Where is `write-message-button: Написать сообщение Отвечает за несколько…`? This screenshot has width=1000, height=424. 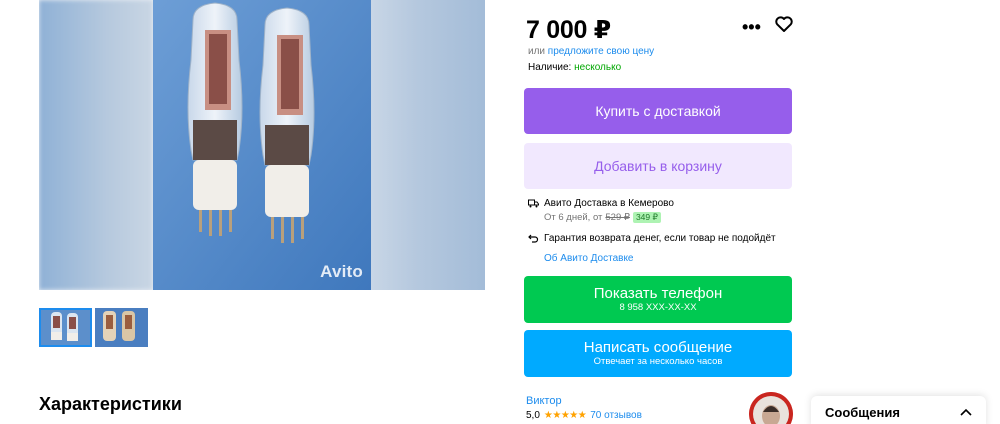
write-message-button: Написать сообщение Отвечает за несколько… is located at coordinates (658, 353).